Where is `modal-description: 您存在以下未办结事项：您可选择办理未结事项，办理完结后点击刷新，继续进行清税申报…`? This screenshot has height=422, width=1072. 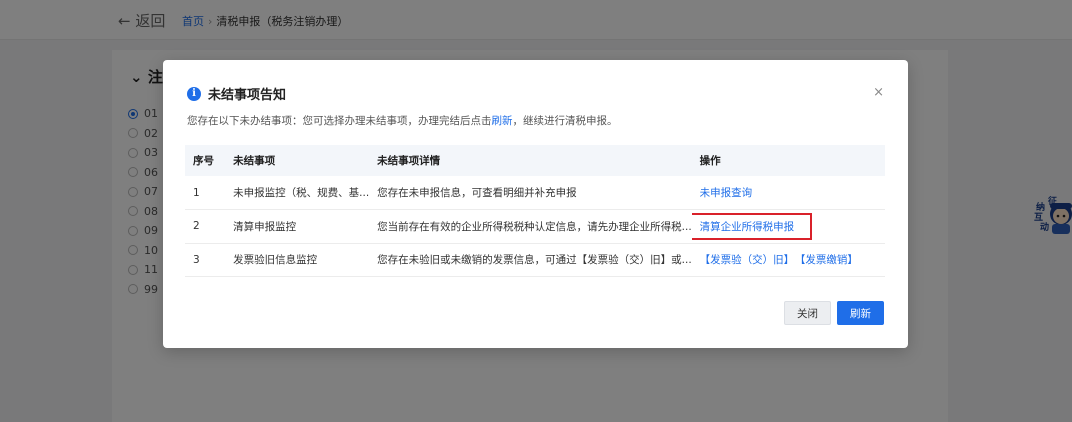 modal-description: 您存在以下未办结事项：您可选择办理未结事项，办理完结后点击刷新，继续进行清税申报… is located at coordinates (402, 121).